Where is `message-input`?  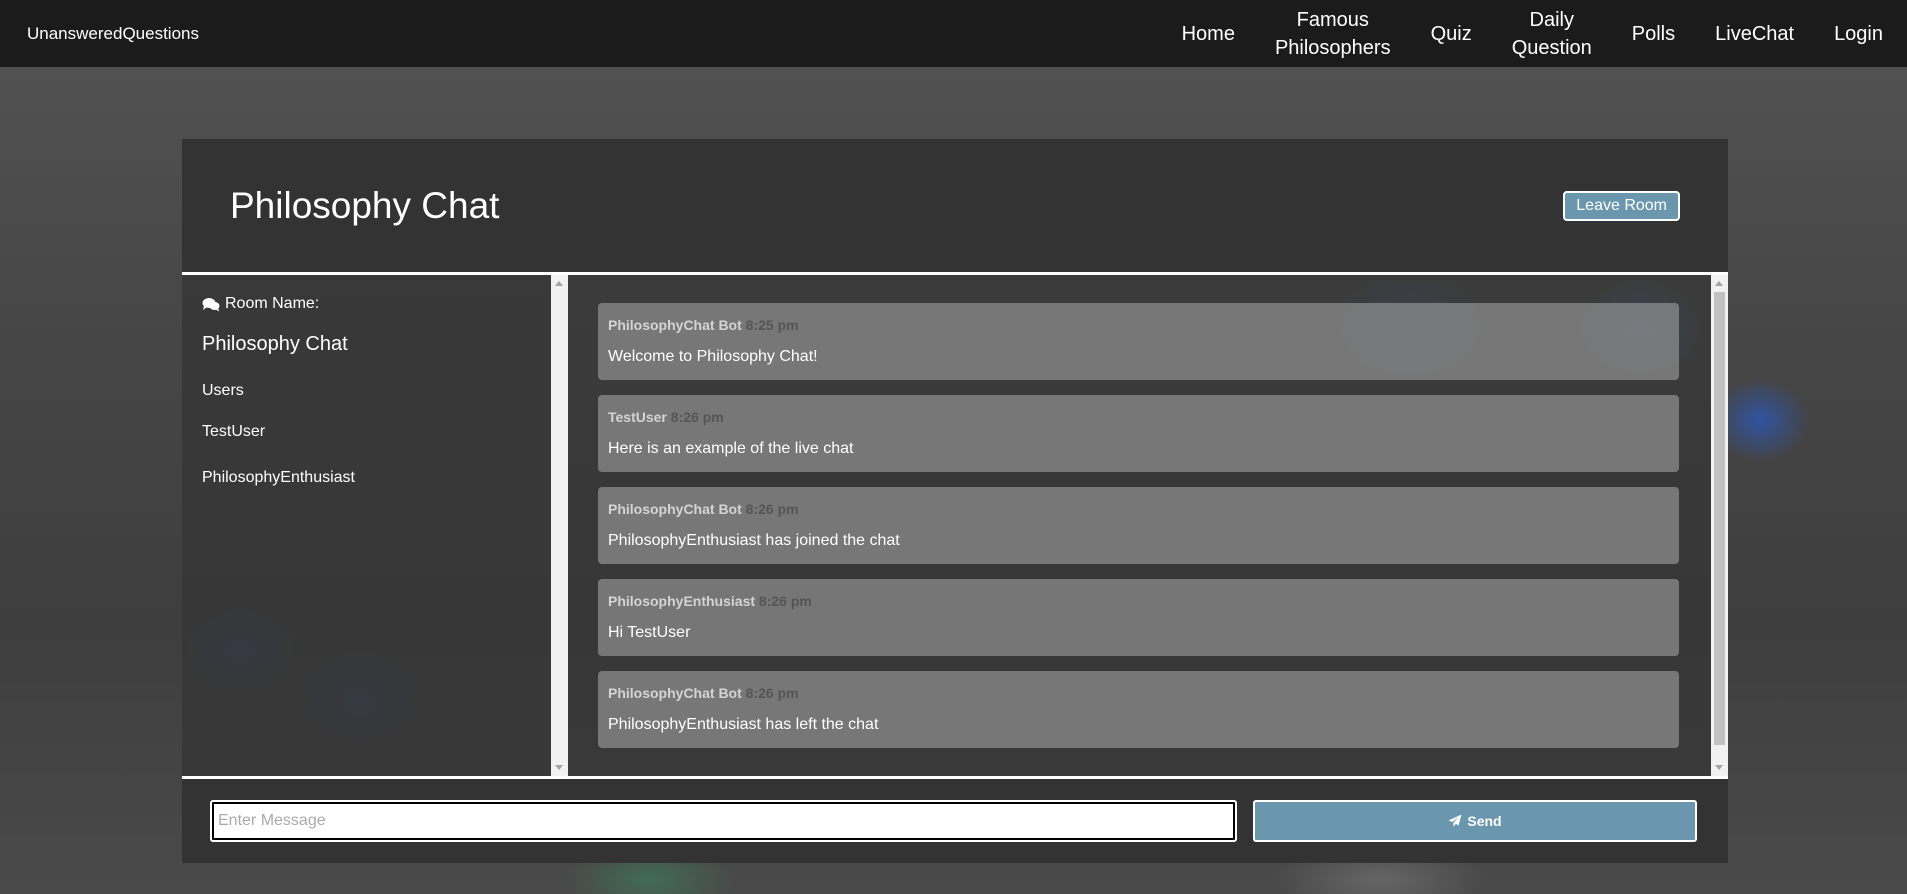 message-input is located at coordinates (723, 821).